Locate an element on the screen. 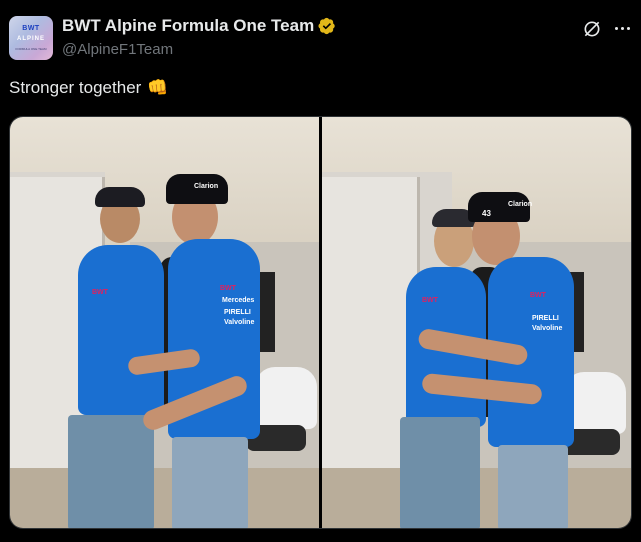  avatar-brand: BWT is located at coordinates (31, 28).